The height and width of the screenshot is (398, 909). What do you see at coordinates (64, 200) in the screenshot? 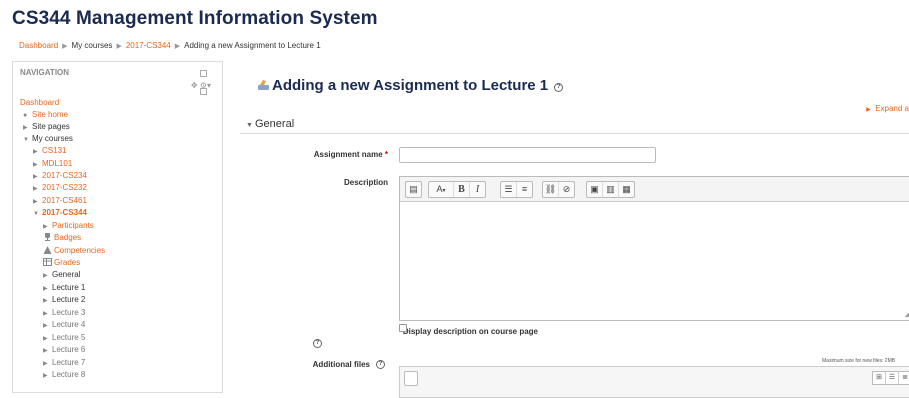
I see `nav-course-label: 2017-CS461` at bounding box center [64, 200].